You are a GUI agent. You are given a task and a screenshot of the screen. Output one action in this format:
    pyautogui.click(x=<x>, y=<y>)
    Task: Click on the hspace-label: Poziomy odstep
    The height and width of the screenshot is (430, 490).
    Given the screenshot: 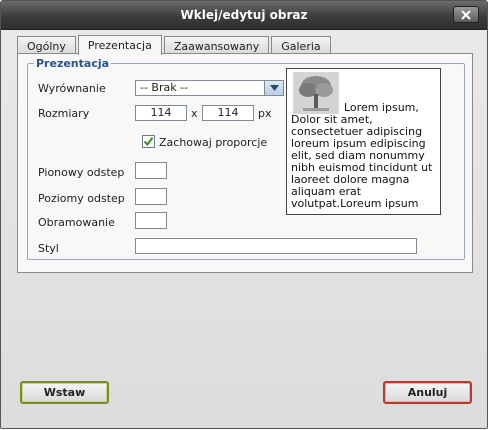 What is the action you would take?
    pyautogui.click(x=81, y=198)
    